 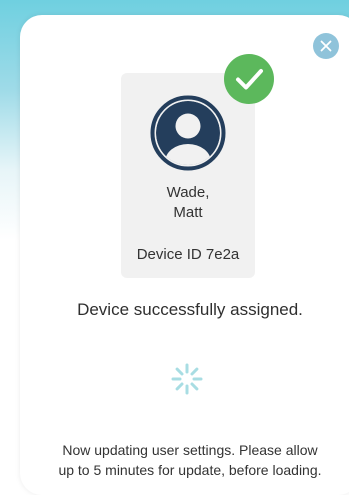 I want to click on user-last-name: Wade,, so click(x=188, y=192).